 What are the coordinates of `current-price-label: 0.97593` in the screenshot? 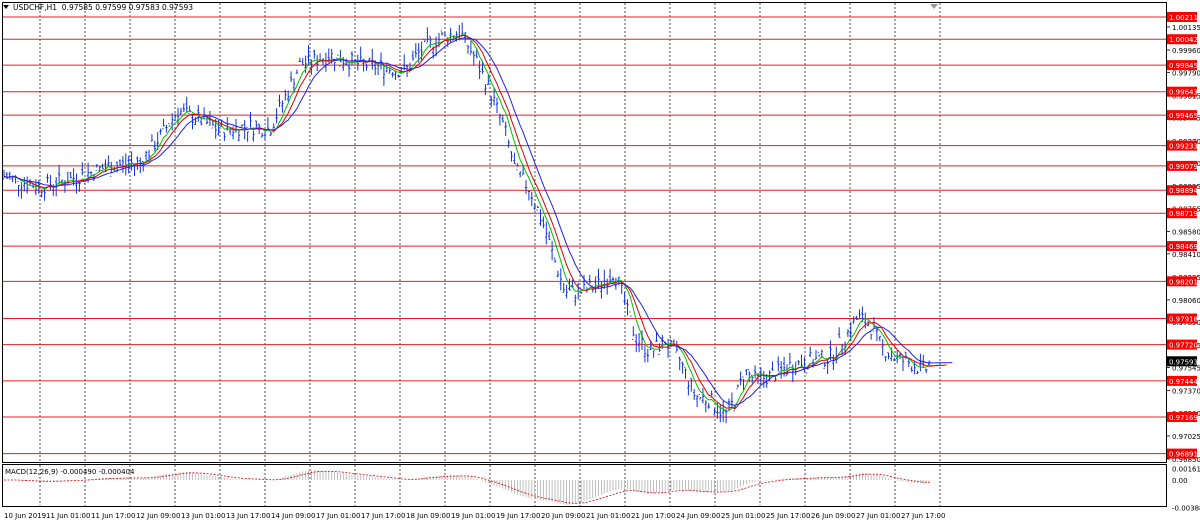 It's located at (1183, 362).